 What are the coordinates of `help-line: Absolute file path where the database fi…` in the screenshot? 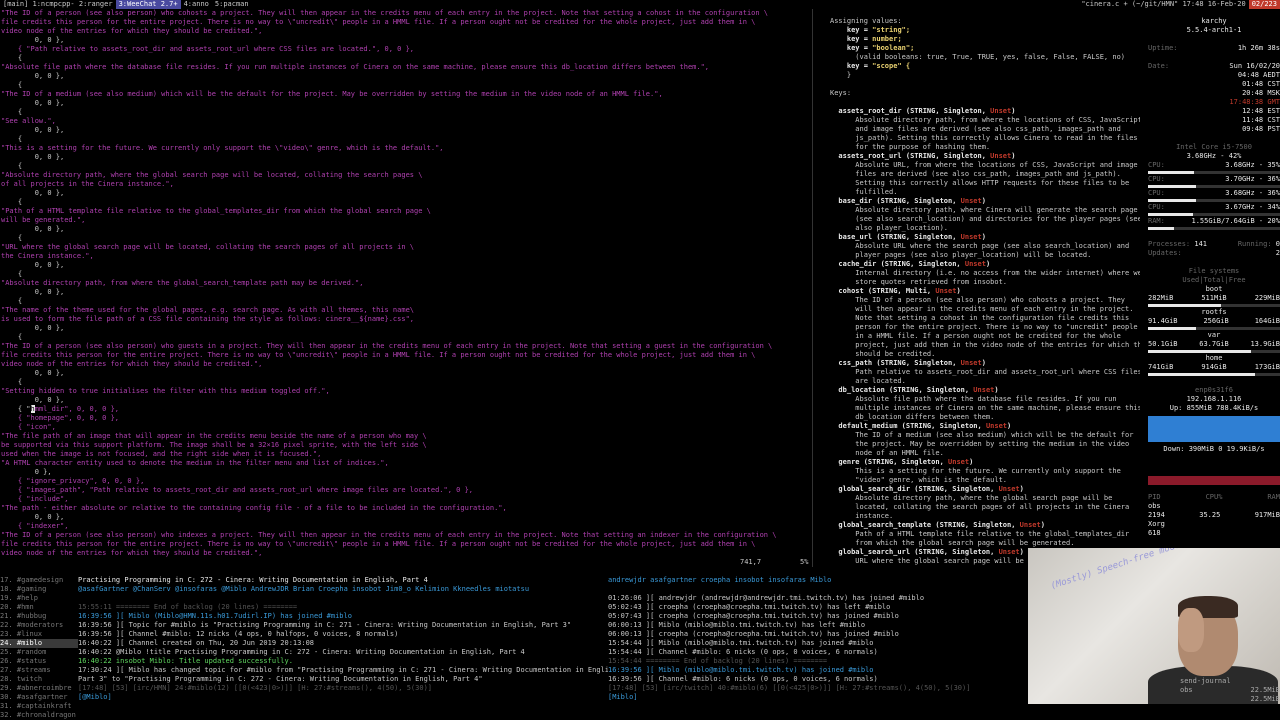 It's located at (973, 399).